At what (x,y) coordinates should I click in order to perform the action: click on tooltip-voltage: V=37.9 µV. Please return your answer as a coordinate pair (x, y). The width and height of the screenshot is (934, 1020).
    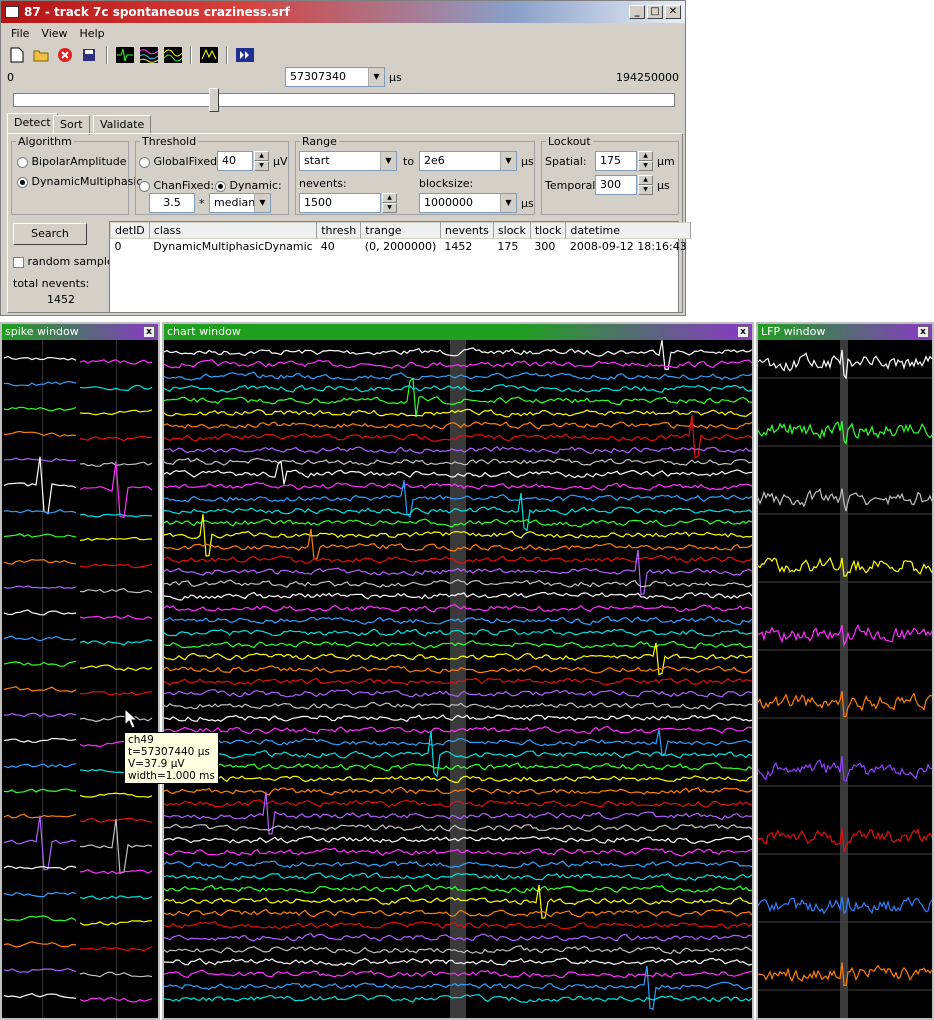
    Looking at the image, I should click on (156, 764).